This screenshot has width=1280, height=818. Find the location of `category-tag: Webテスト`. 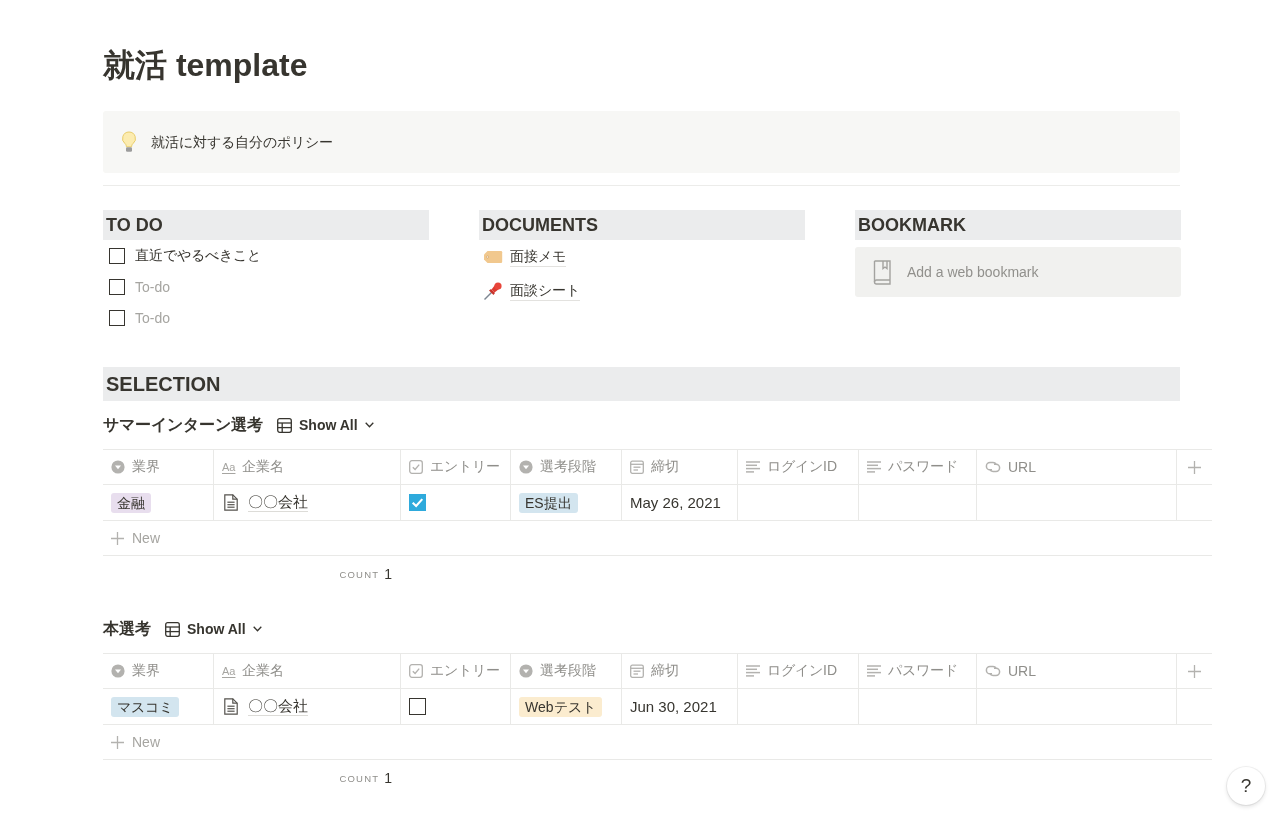

category-tag: Webテスト is located at coordinates (560, 706).